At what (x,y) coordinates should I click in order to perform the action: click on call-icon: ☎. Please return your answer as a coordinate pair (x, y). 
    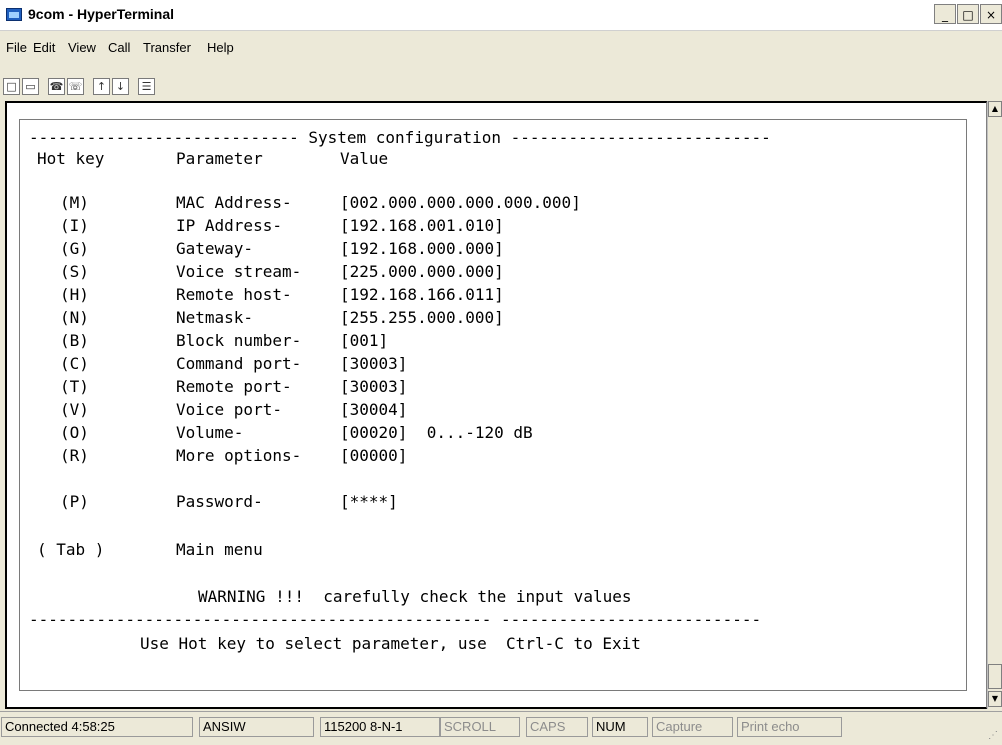
    Looking at the image, I should click on (56, 86).